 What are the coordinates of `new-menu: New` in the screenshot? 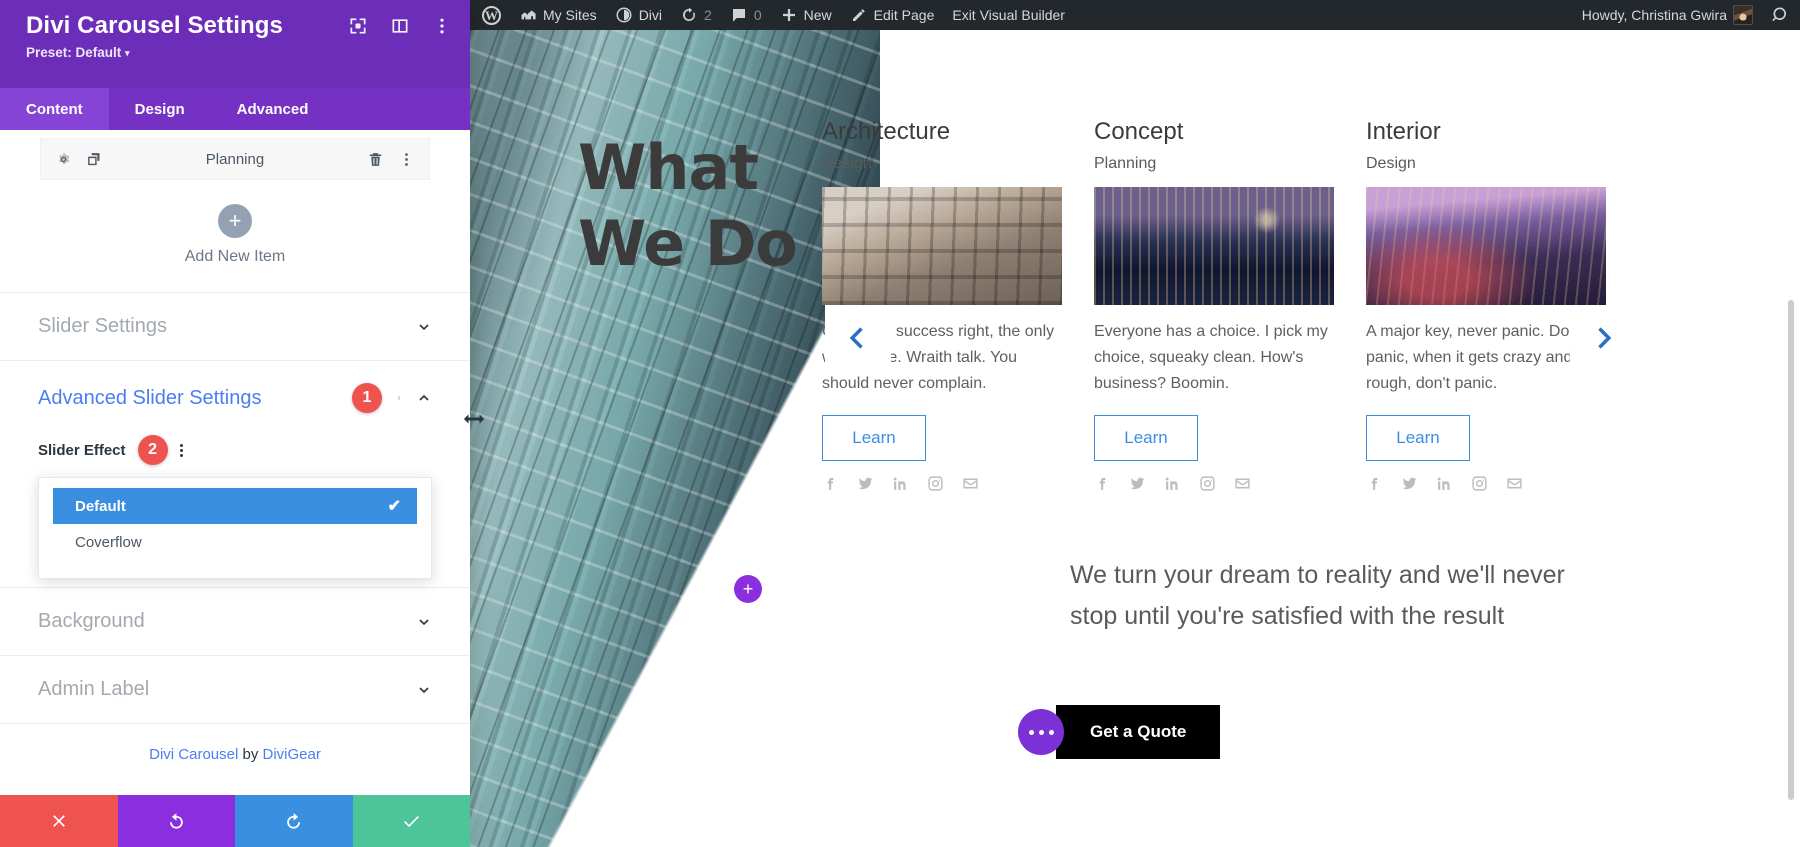 It's located at (806, 15).